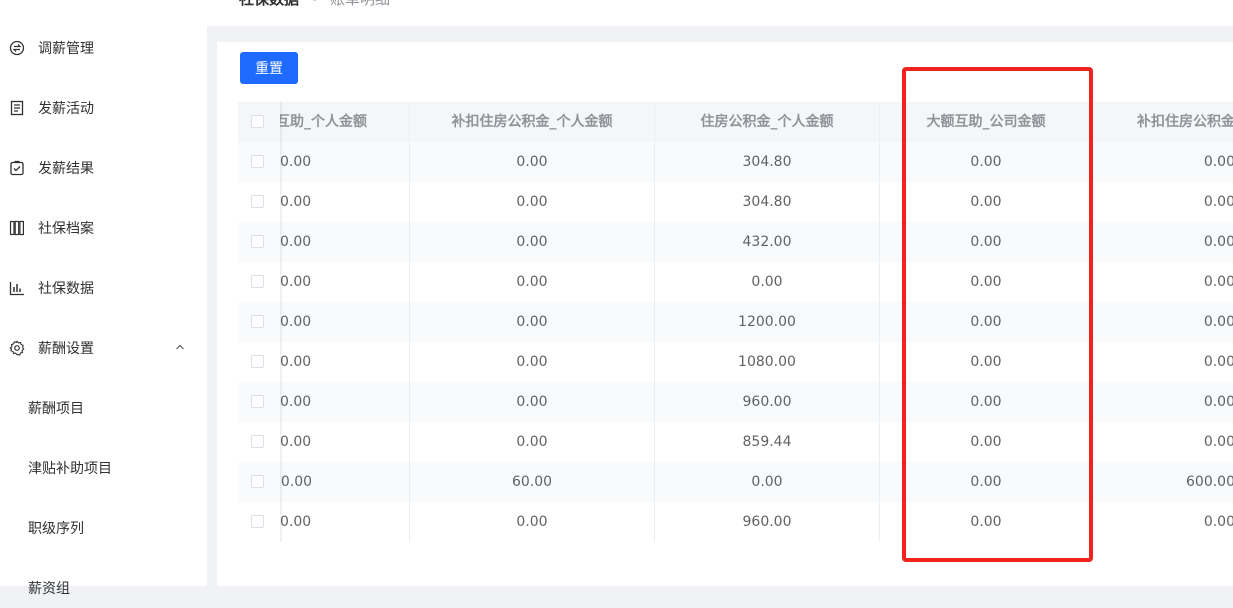  I want to click on sidebar-item-label: 社保数据, so click(66, 289).